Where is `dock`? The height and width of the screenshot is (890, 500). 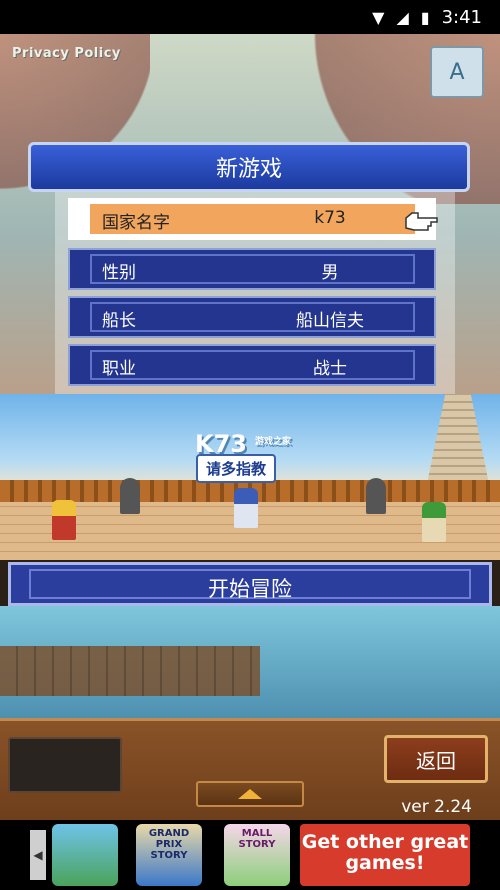
dock is located at coordinates (130, 671).